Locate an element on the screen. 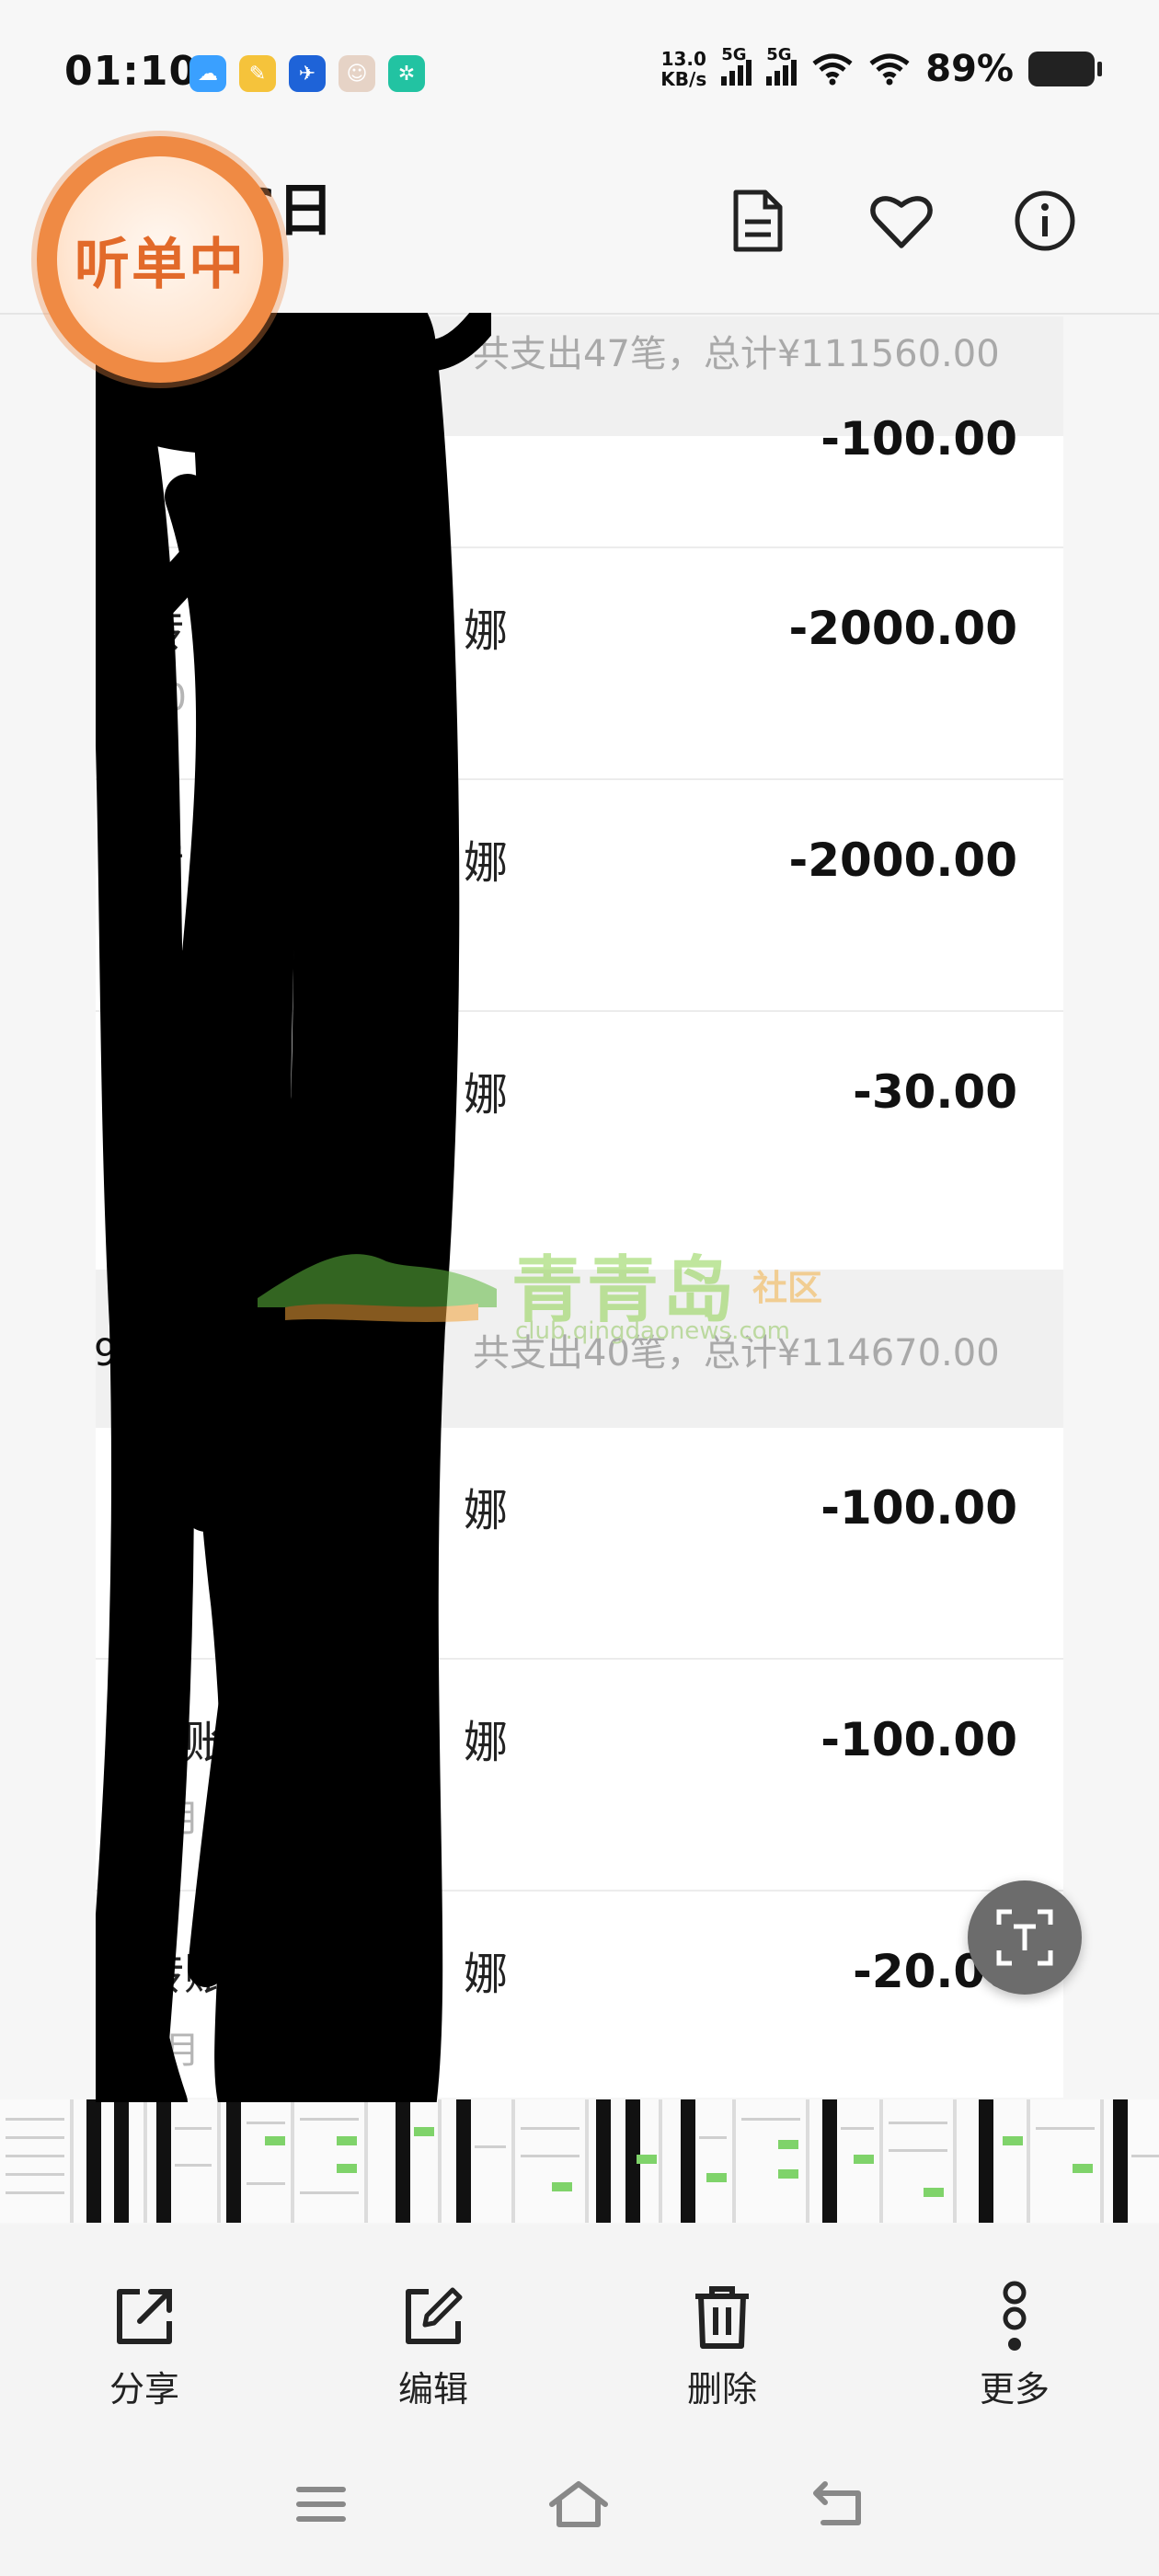 The image size is (1159, 2576). share-button: 分享 is located at coordinates (144, 2346).